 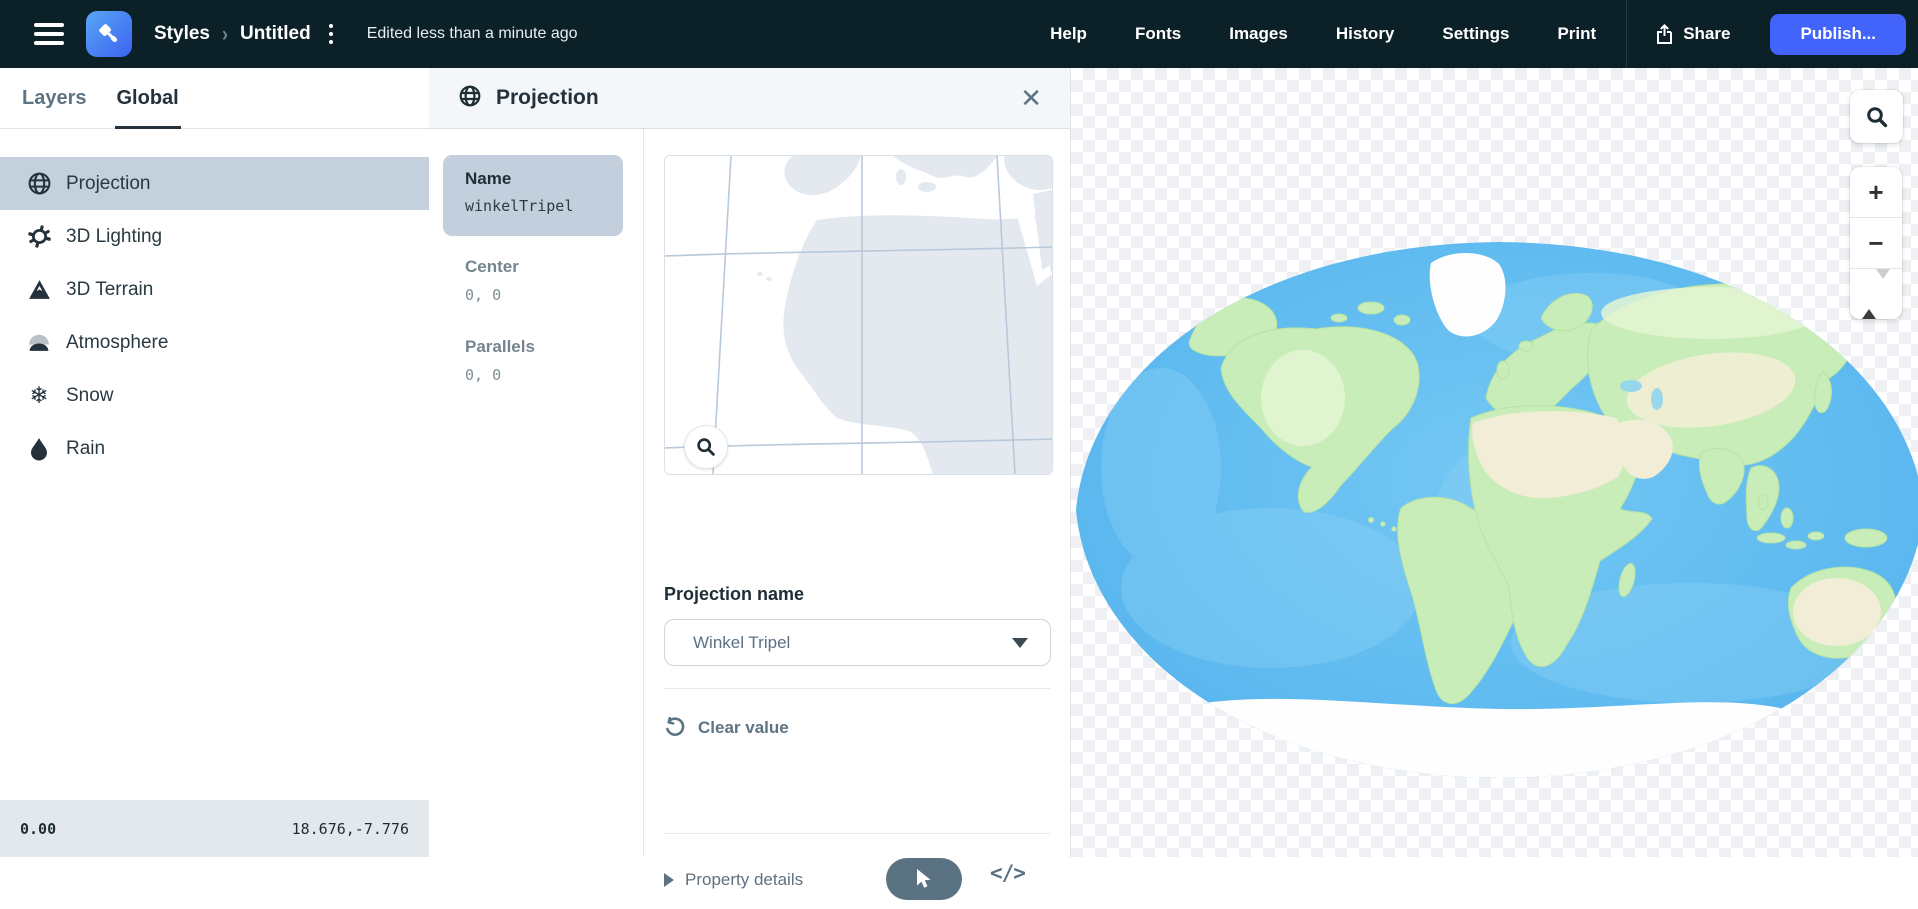 I want to click on sidebar-item-snow: ❄ Snow, so click(x=214, y=395).